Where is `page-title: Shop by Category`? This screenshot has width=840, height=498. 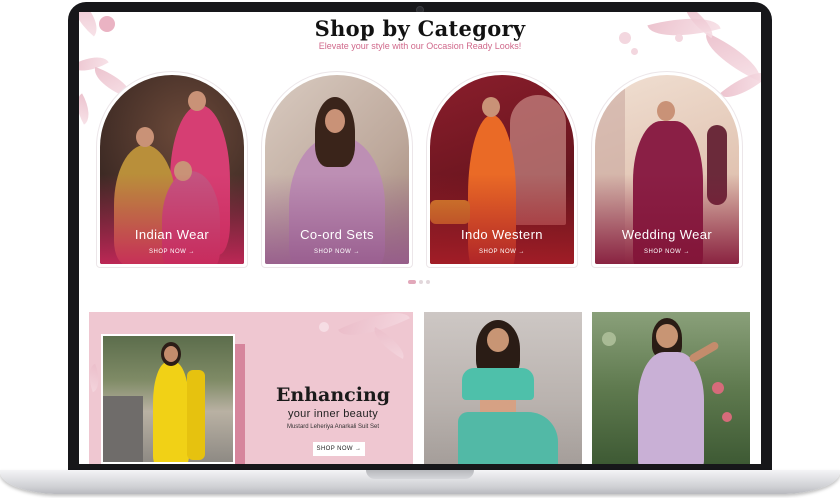 page-title: Shop by Category is located at coordinates (420, 28).